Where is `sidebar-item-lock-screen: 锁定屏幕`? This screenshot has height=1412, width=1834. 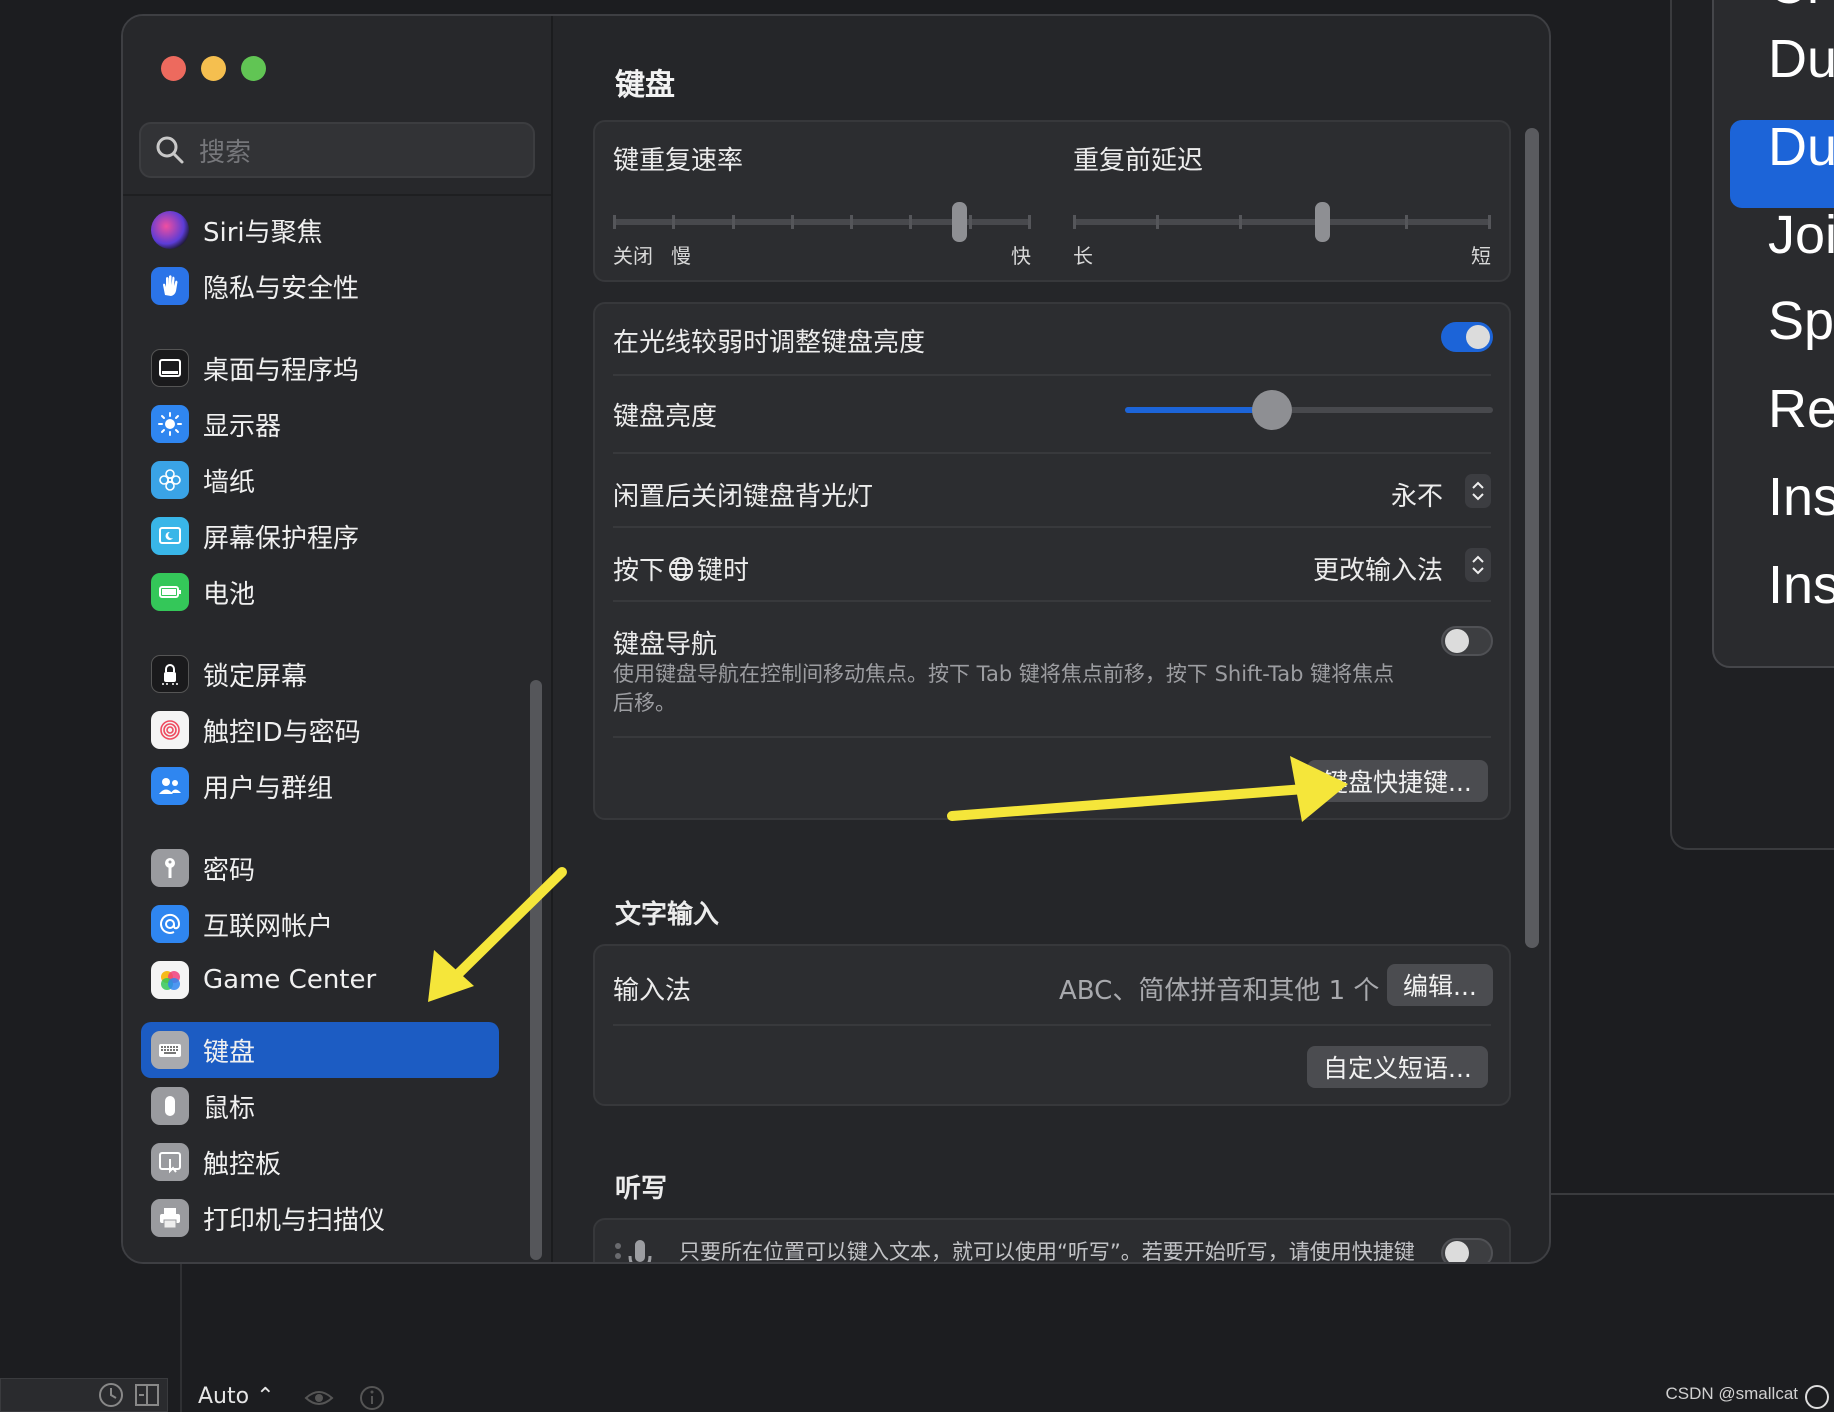
sidebar-item-lock-screen: 锁定屏幕 is located at coordinates (320, 674).